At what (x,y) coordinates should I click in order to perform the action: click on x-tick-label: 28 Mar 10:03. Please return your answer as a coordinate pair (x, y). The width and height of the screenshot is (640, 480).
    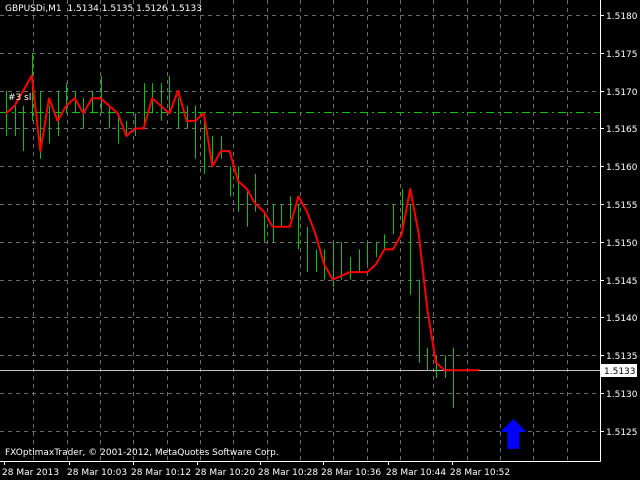
    Looking at the image, I should click on (97, 473).